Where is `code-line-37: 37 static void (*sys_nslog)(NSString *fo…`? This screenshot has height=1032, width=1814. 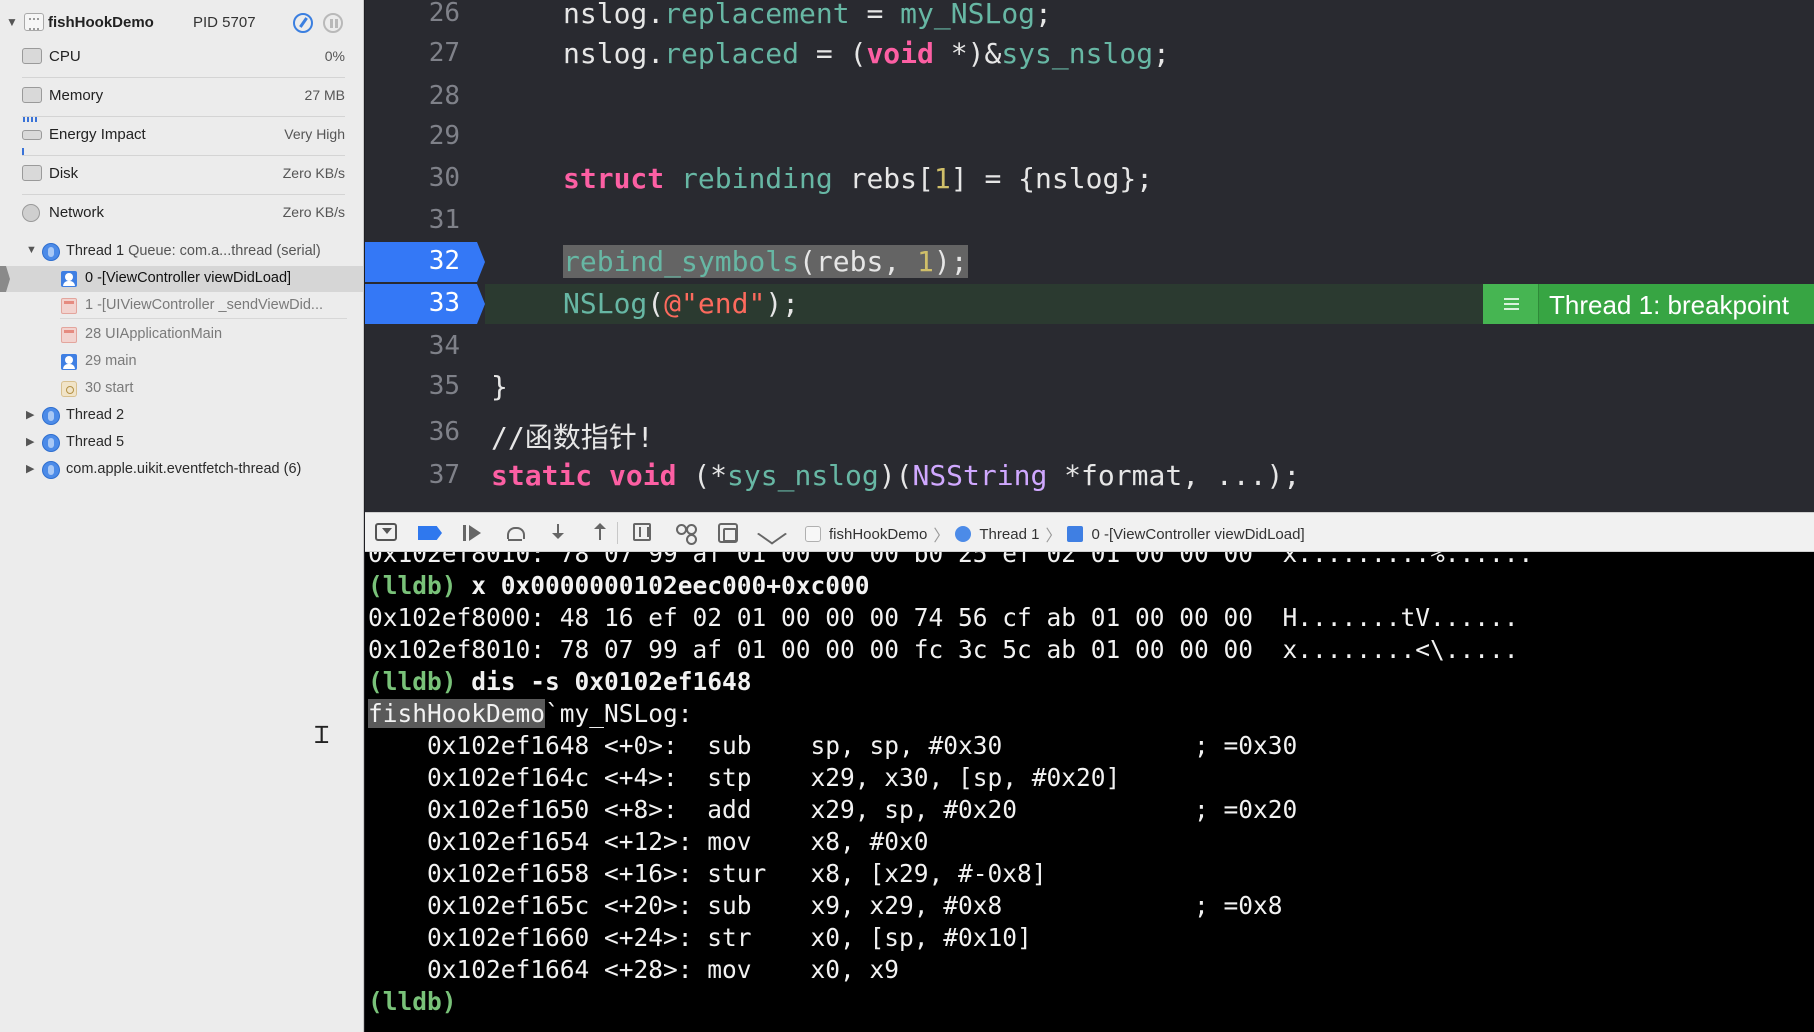 code-line-37: 37 static void (*sys_nslog)(NSString *fo… is located at coordinates (1089, 476).